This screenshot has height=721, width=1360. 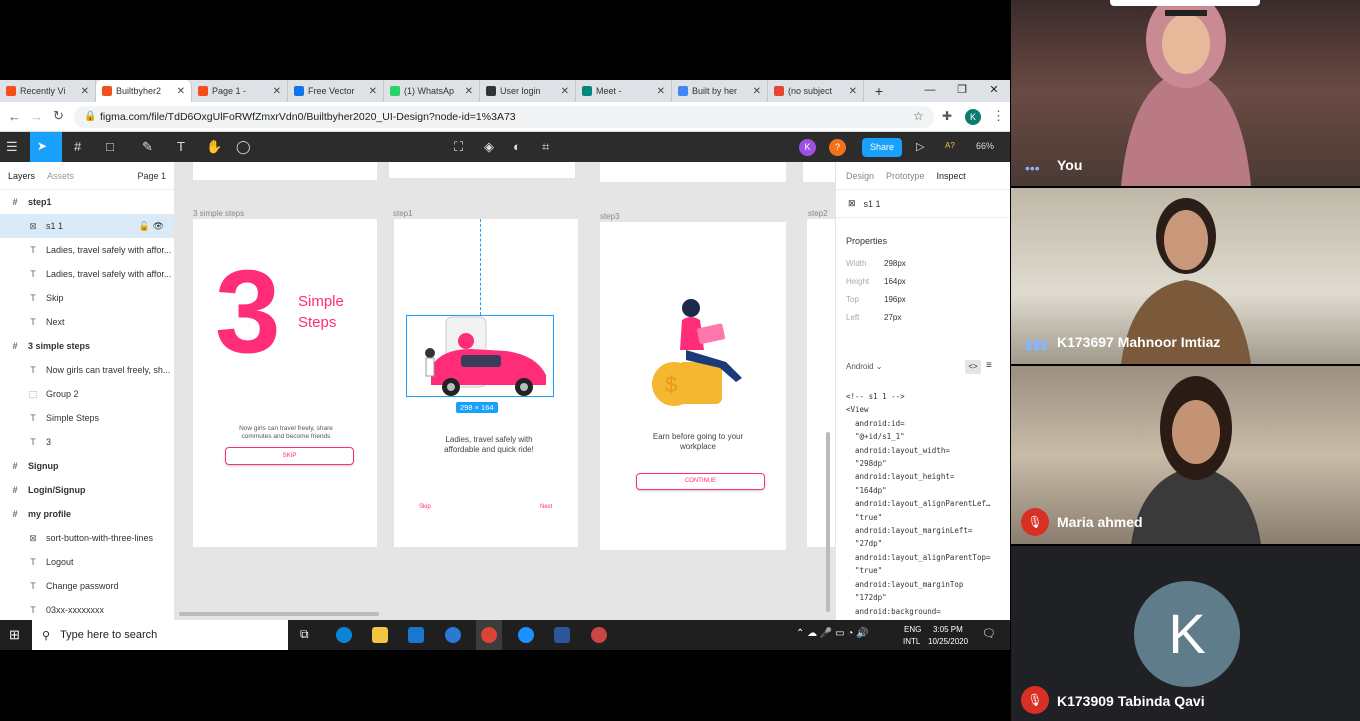 What do you see at coordinates (87, 490) in the screenshot?
I see `layer-item: # Login/Signup` at bounding box center [87, 490].